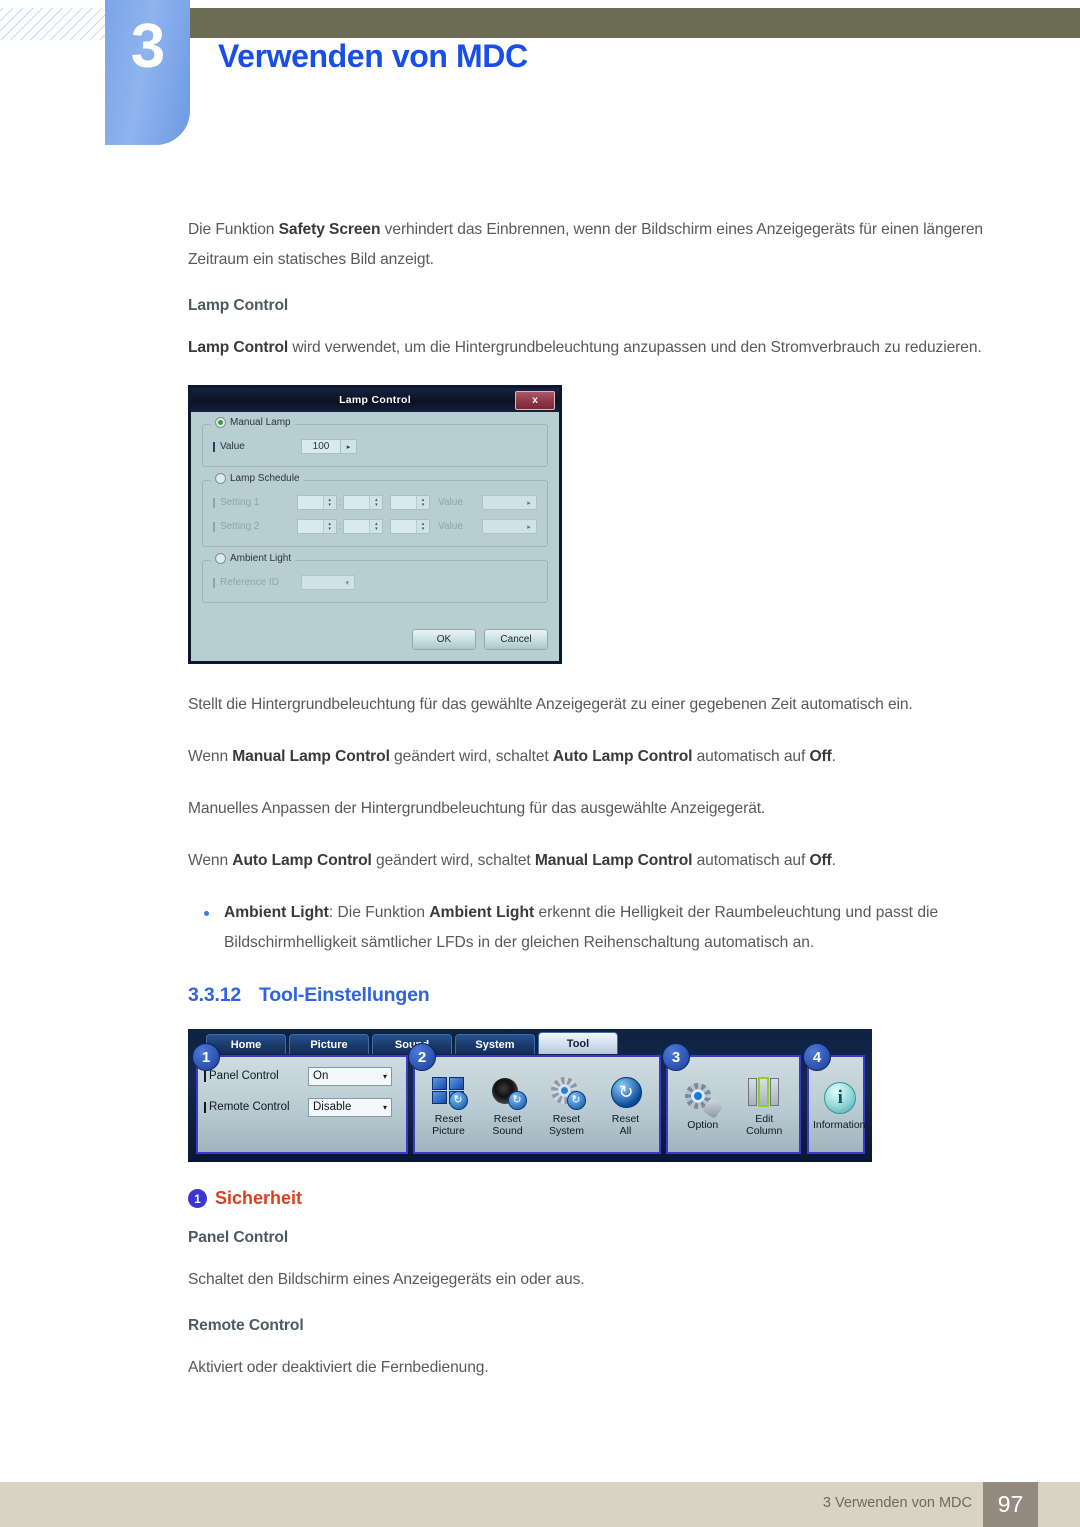 Image resolution: width=1080 pixels, height=1527 pixels. What do you see at coordinates (566, 1124) in the screenshot?
I see `reset-system-caption: Reset System` at bounding box center [566, 1124].